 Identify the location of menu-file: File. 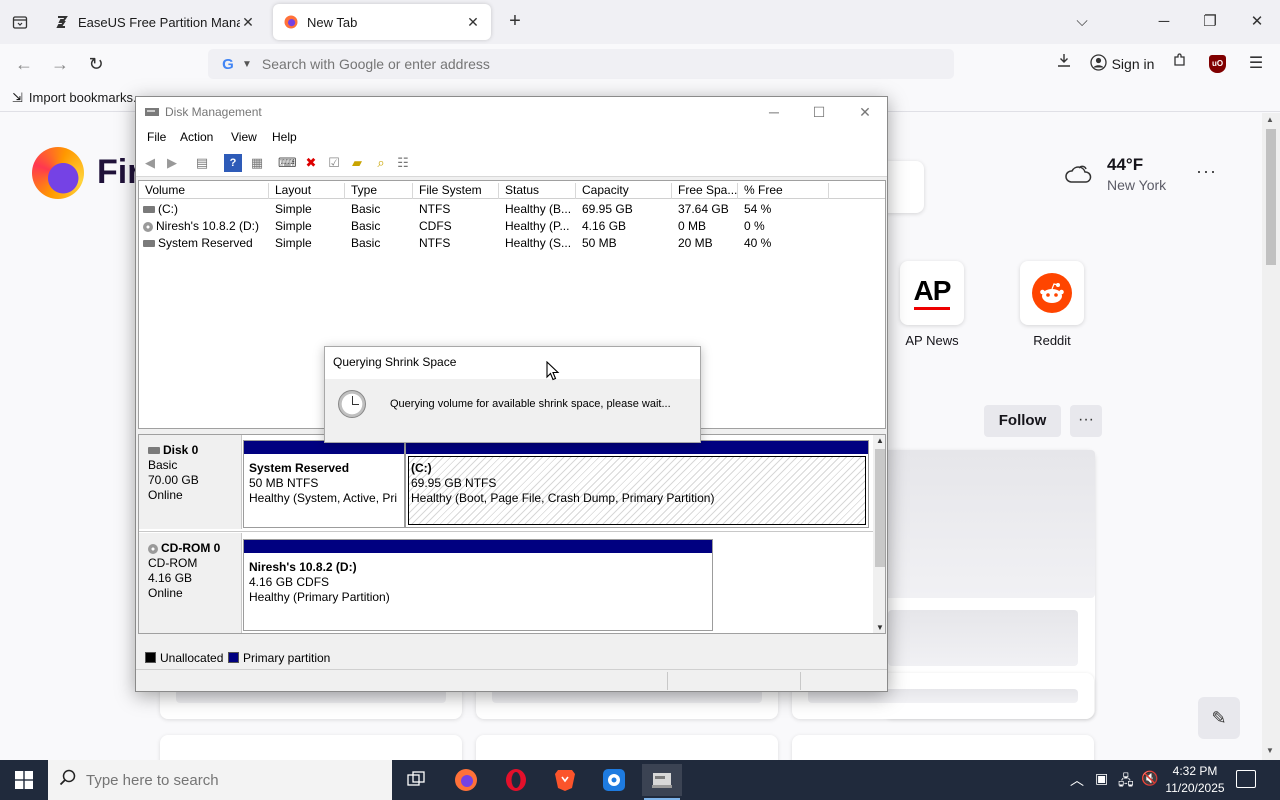
(156, 137).